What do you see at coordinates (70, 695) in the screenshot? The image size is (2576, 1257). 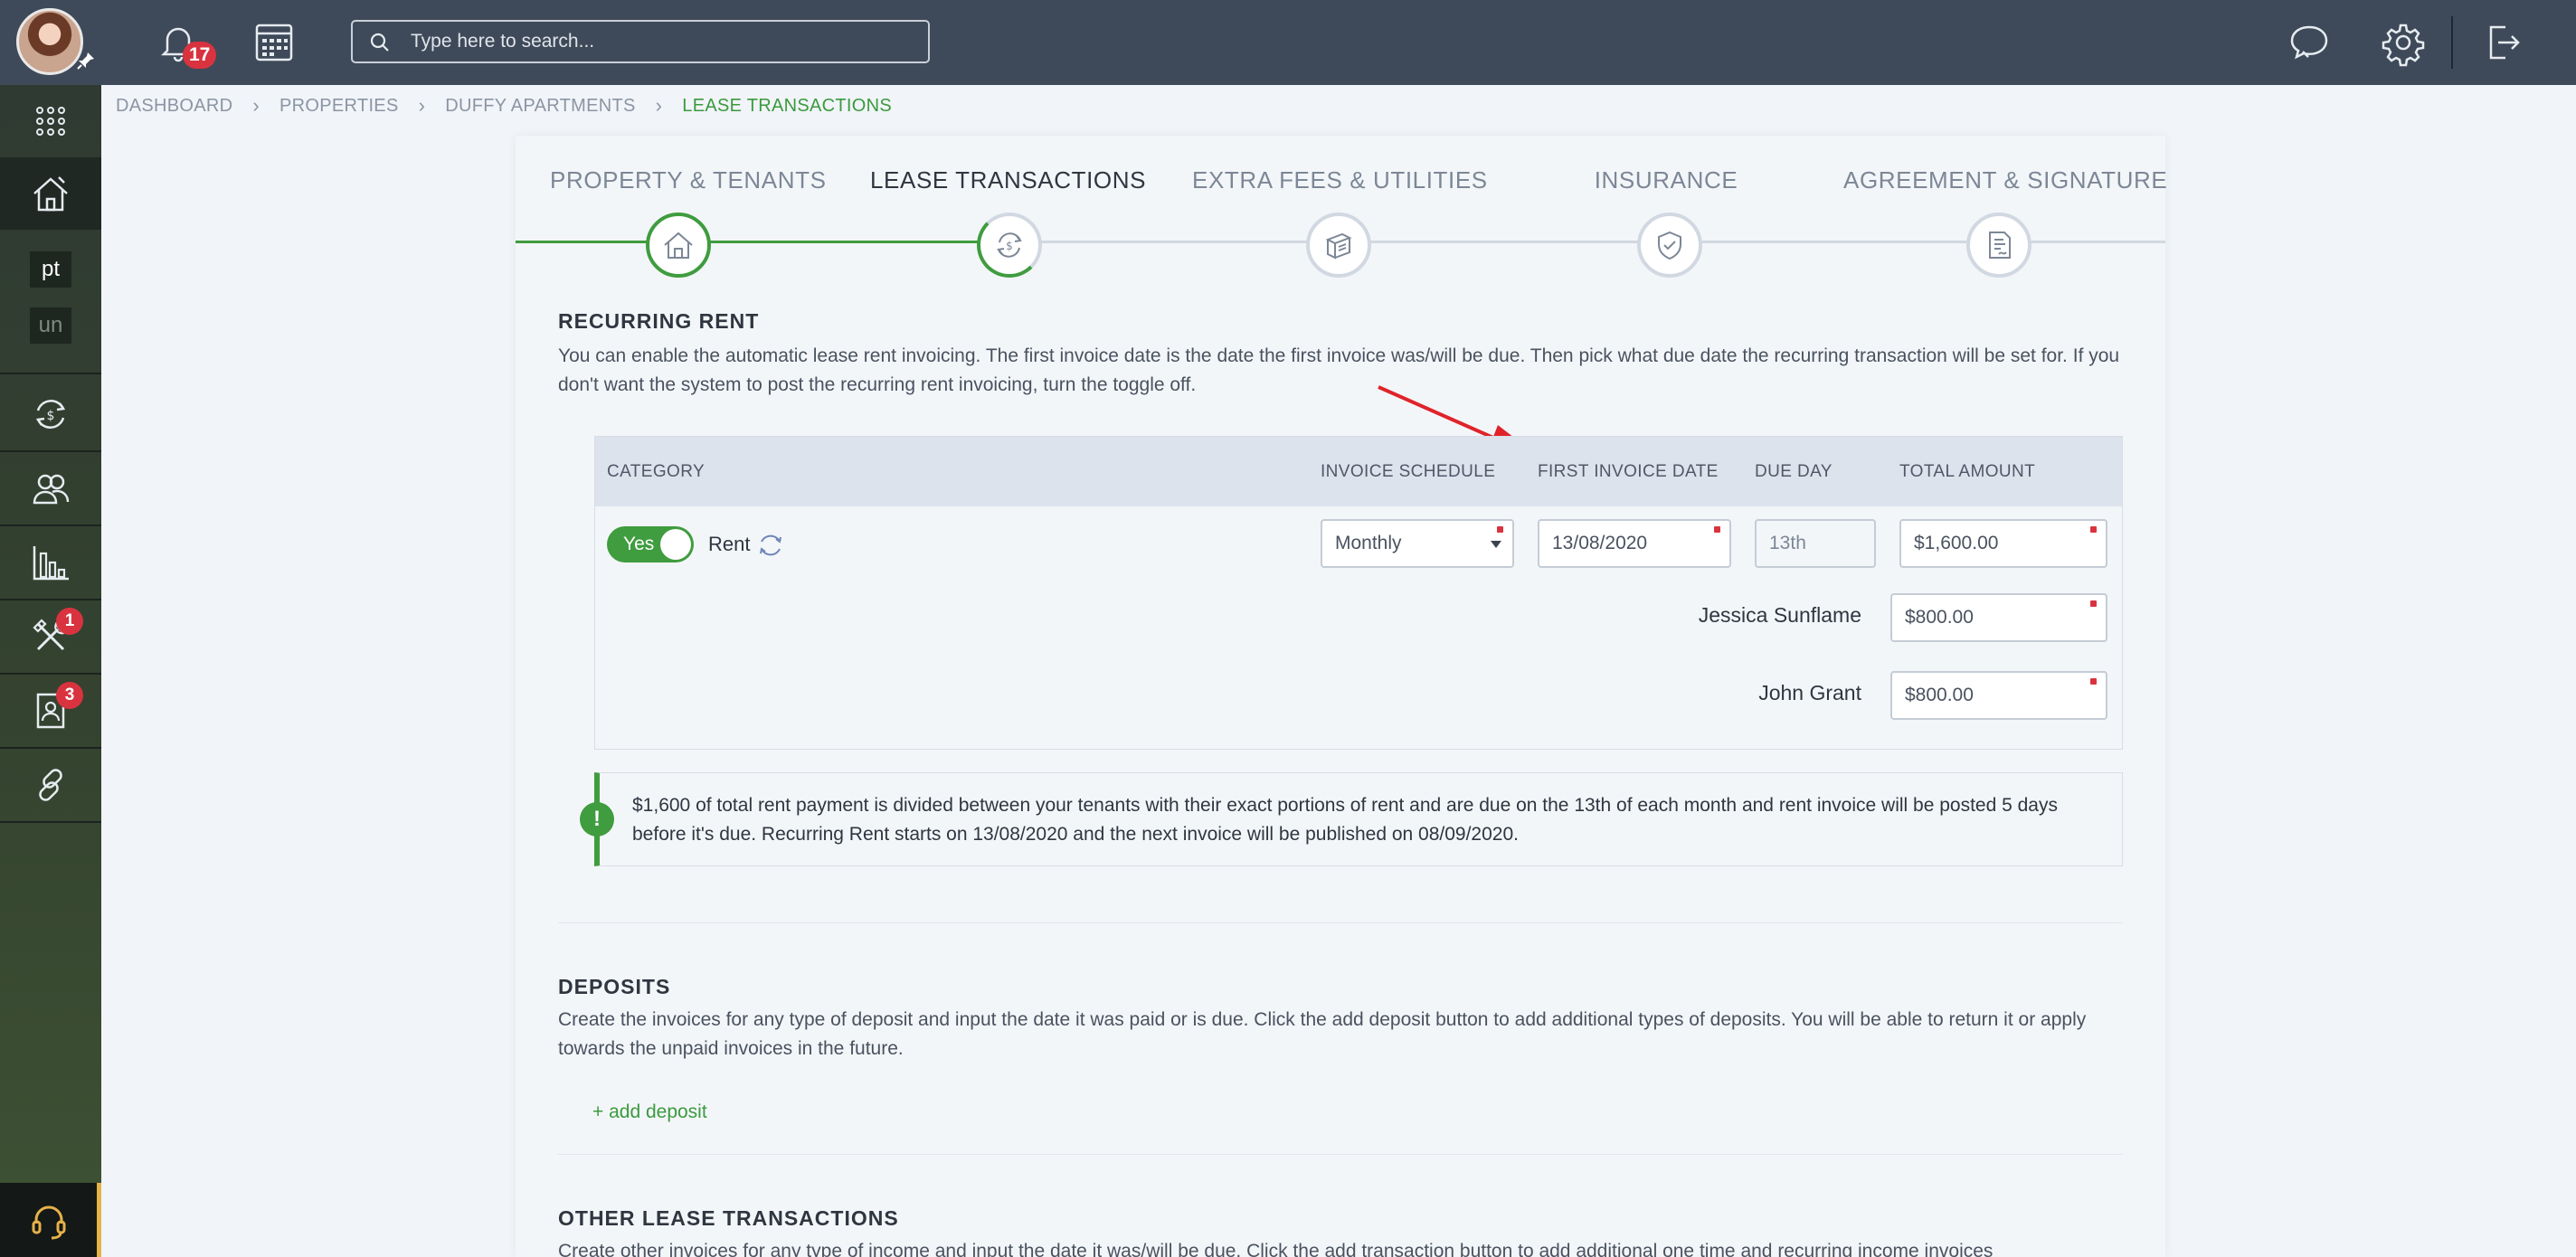 I see `contacts-badge: 3` at bounding box center [70, 695].